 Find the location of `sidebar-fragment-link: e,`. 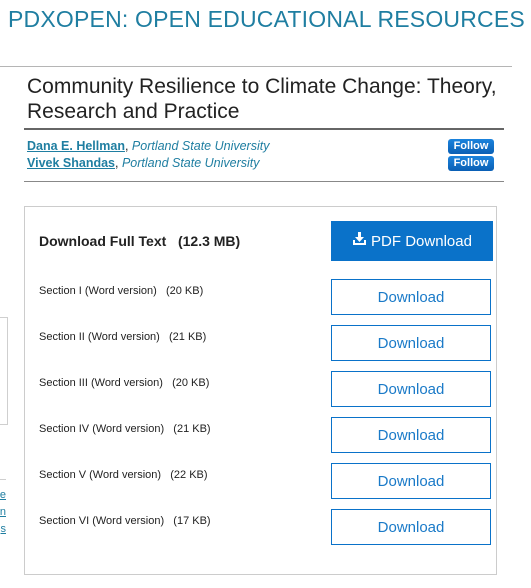

sidebar-fragment-link: e, is located at coordinates (3, 495).